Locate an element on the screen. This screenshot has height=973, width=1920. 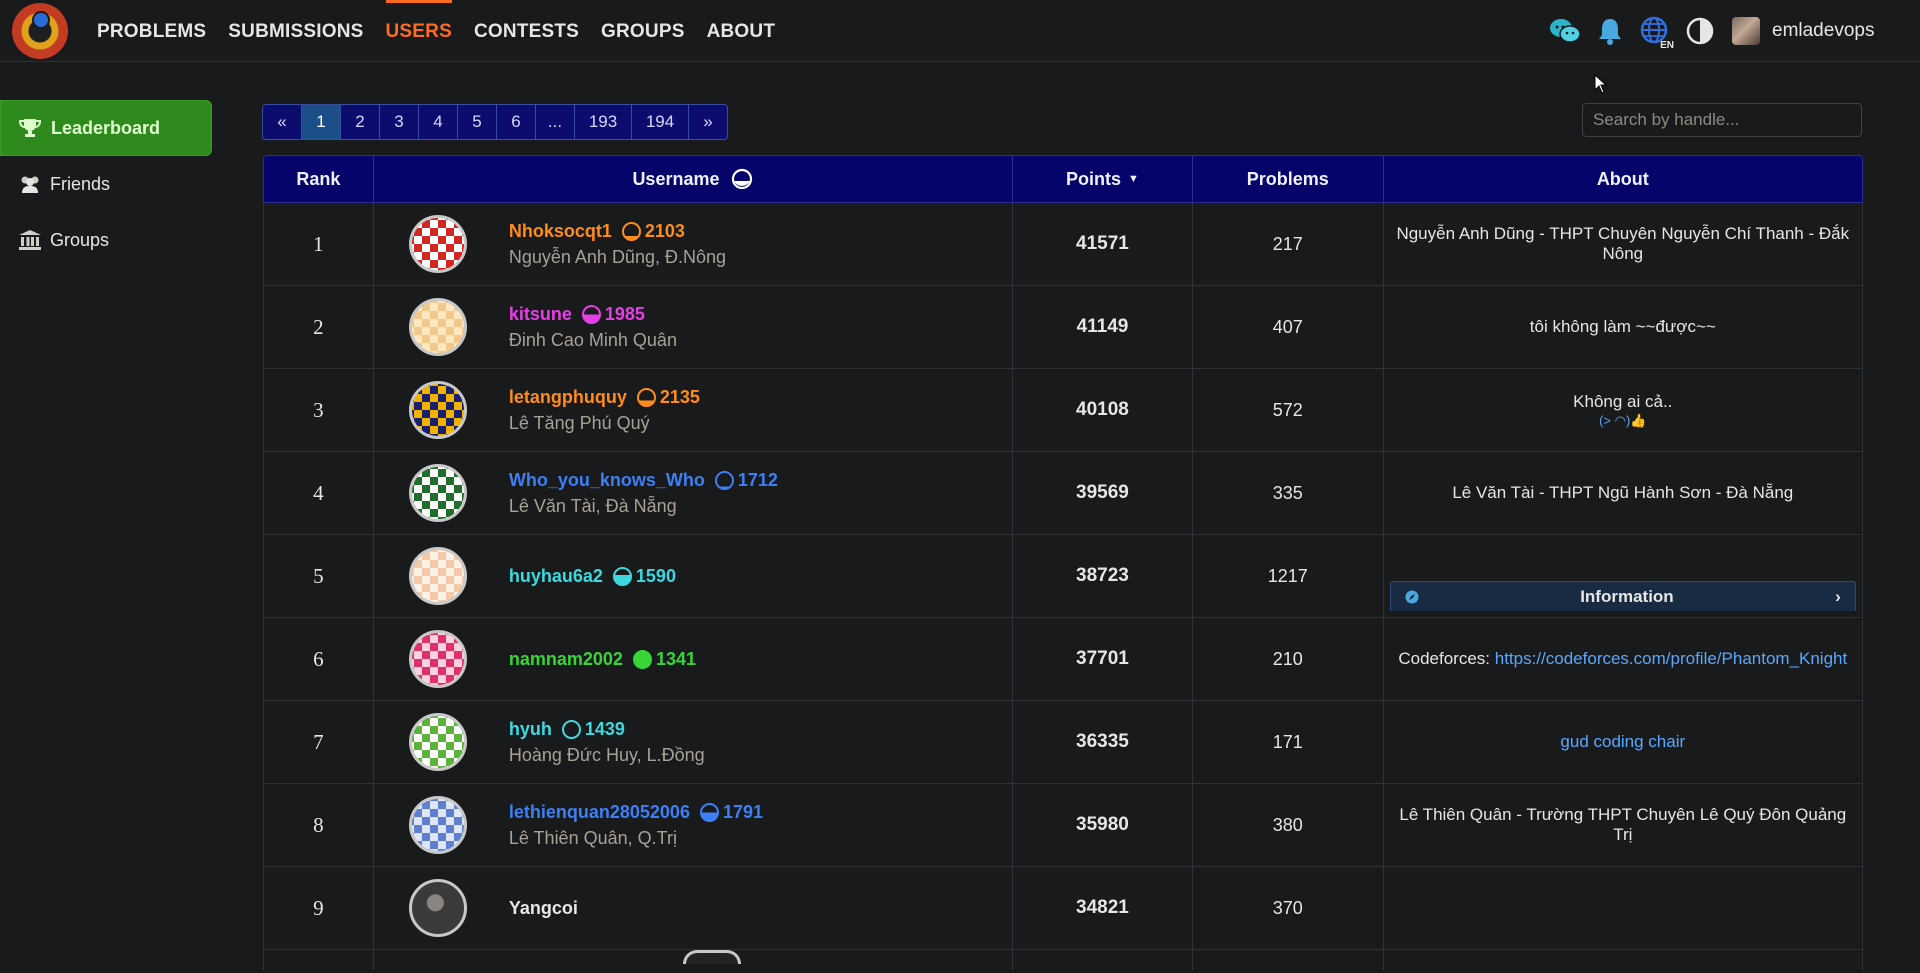
site-logo is located at coordinates (40, 31).